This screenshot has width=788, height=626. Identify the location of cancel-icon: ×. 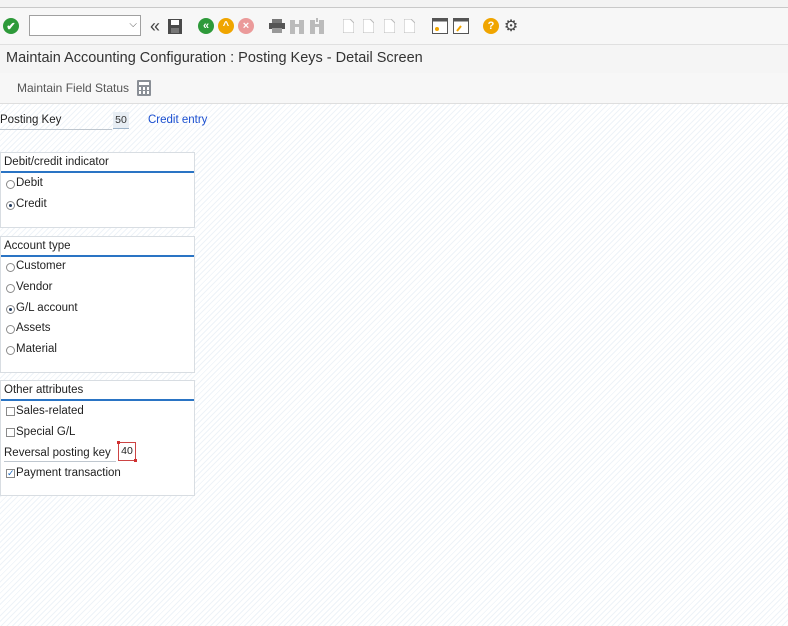
(246, 26).